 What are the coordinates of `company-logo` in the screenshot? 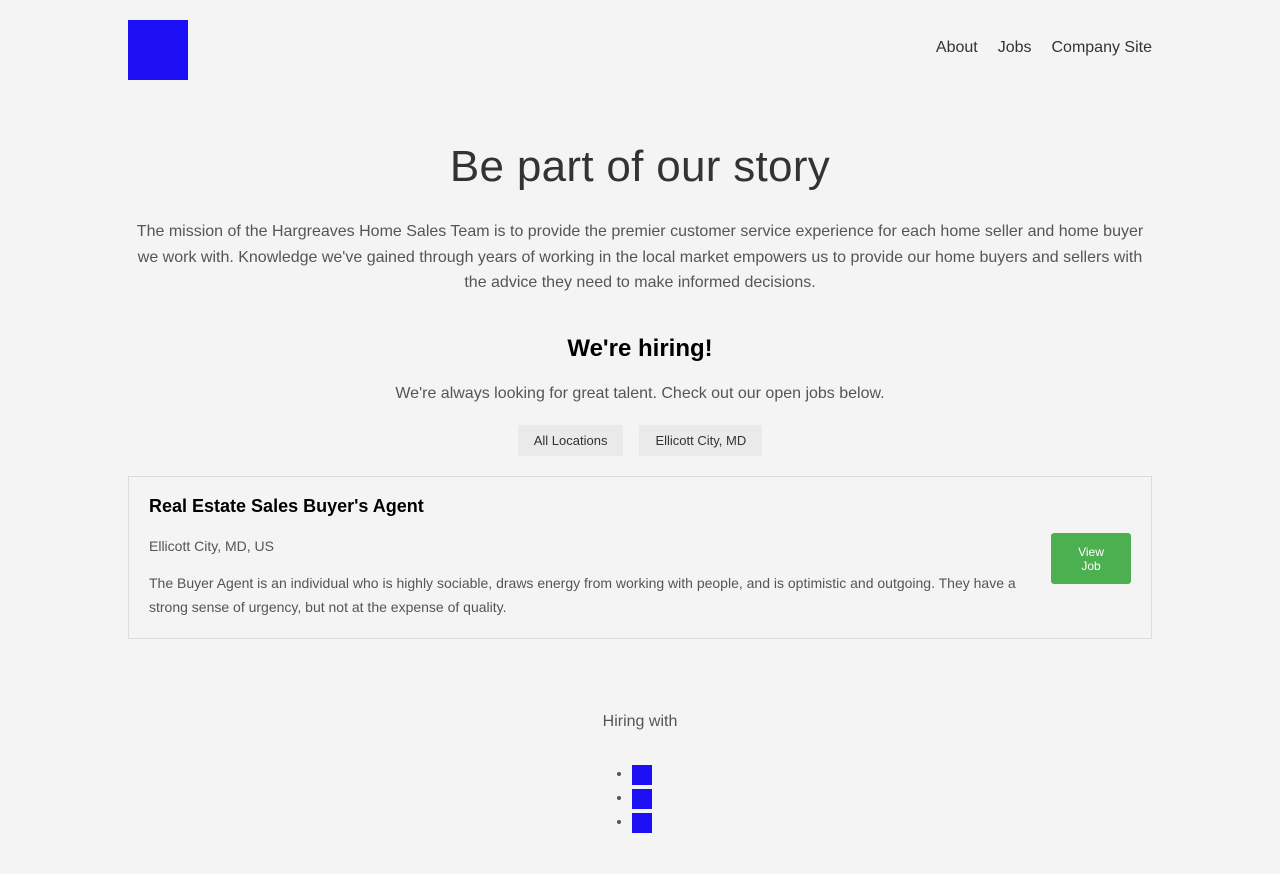 It's located at (158, 50).